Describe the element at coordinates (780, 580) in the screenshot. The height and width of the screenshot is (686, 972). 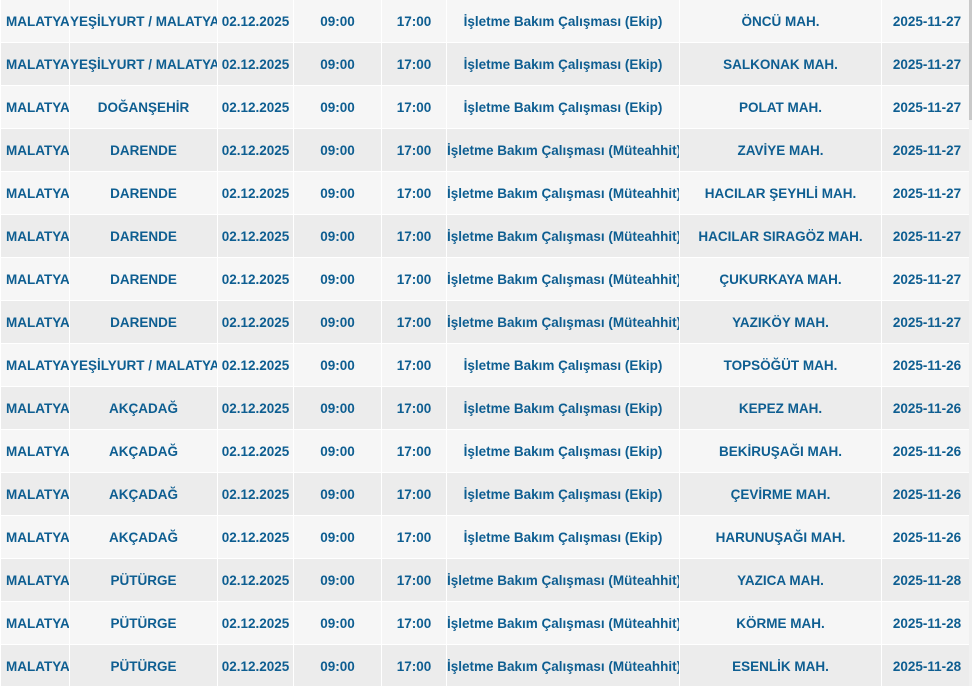
I see `neighborhood-cell: YAZICA MAH.` at that location.